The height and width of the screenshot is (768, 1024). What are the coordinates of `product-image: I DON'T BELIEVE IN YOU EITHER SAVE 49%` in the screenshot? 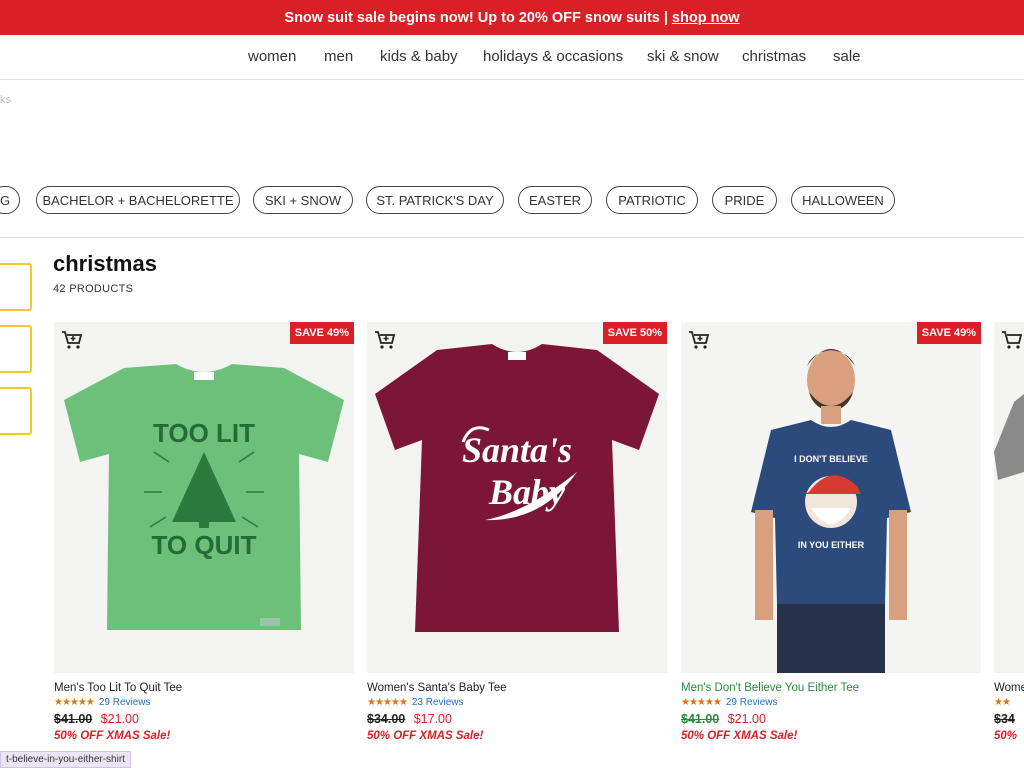 It's located at (831, 497).